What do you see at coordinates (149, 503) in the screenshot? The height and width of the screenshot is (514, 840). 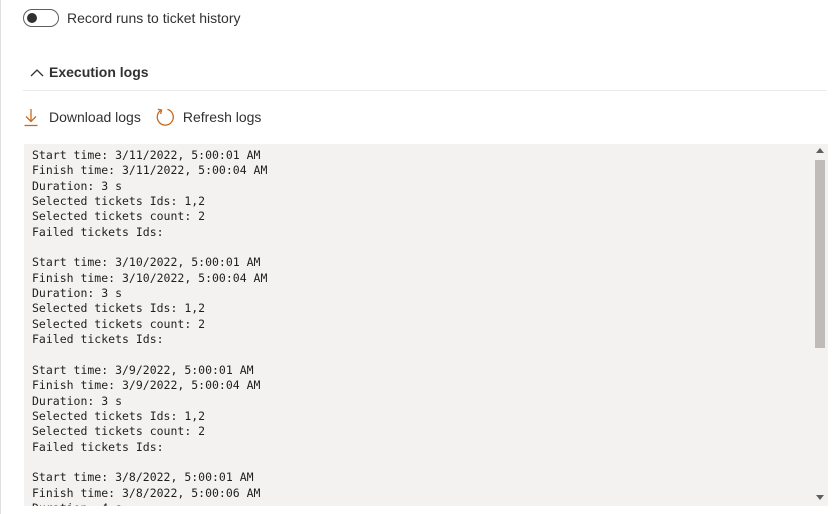 I see `log-line: Duration: 4 s` at bounding box center [149, 503].